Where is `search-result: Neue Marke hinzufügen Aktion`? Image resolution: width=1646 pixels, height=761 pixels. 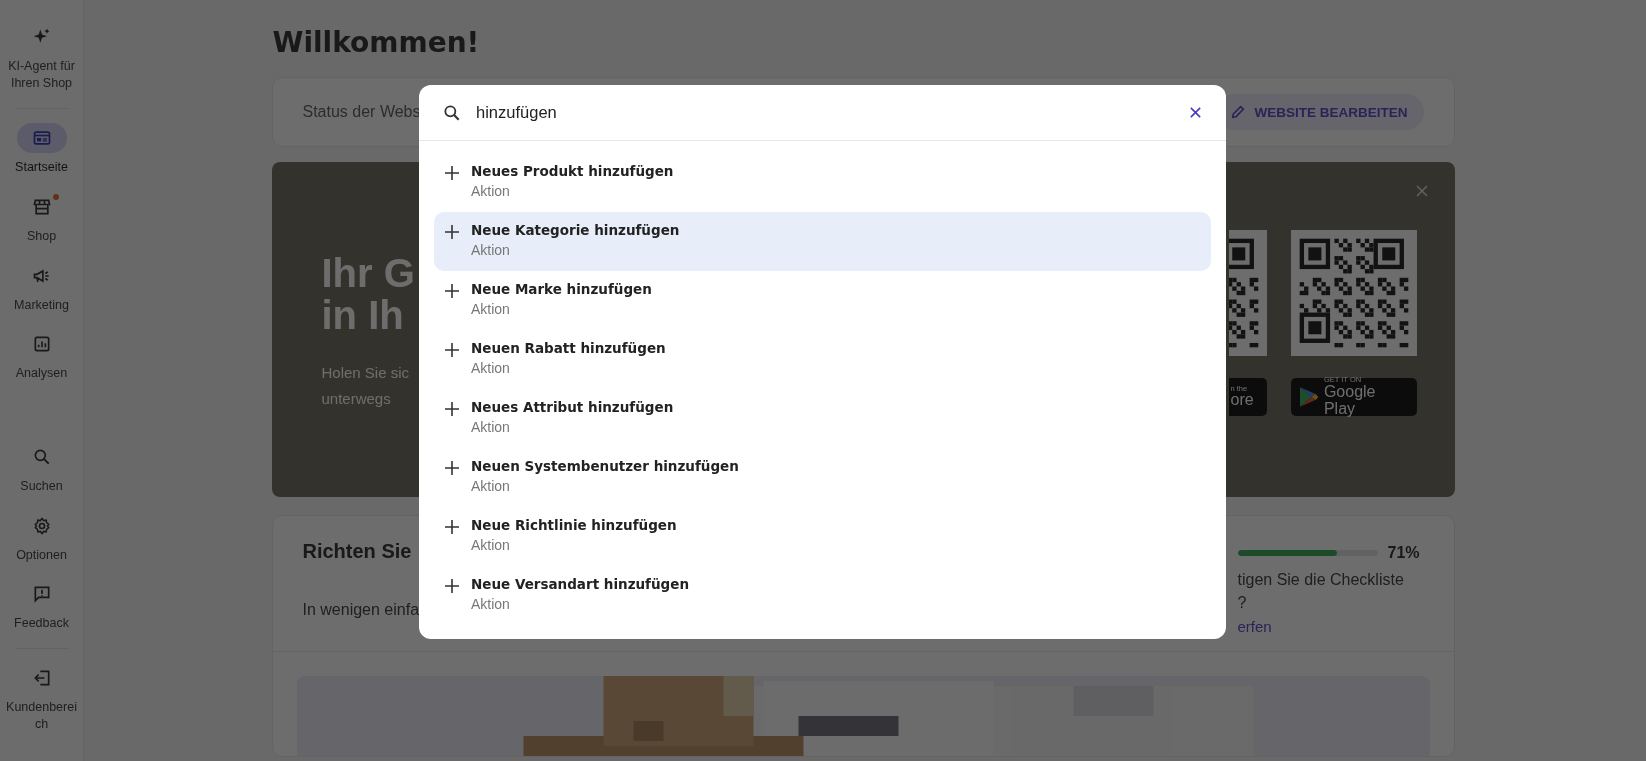 search-result: Neue Marke hinzufügen Aktion is located at coordinates (822, 300).